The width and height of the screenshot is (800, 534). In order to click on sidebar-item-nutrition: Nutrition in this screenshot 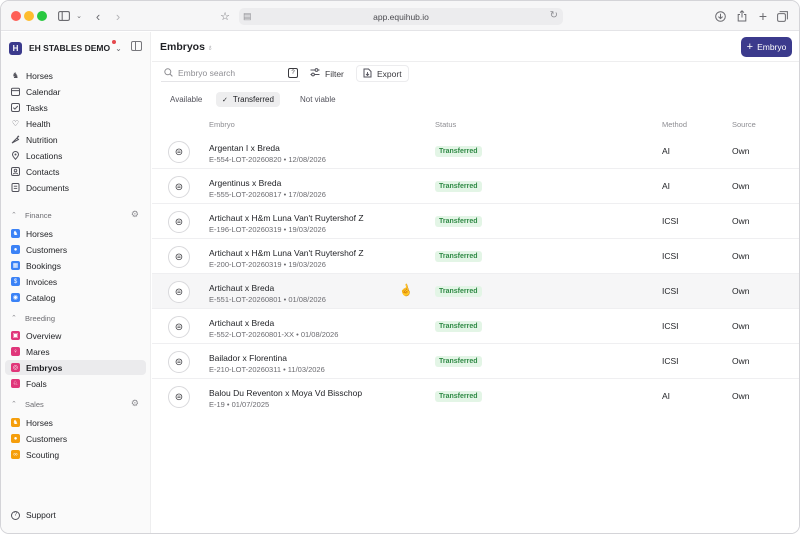, I will do `click(75, 139)`.